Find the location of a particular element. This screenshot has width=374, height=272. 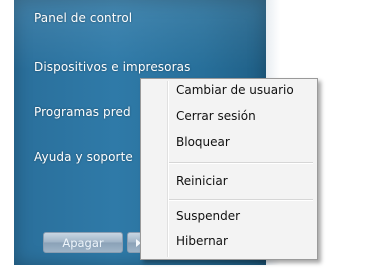

menu-item-lock: Bloquear is located at coordinates (203, 142).